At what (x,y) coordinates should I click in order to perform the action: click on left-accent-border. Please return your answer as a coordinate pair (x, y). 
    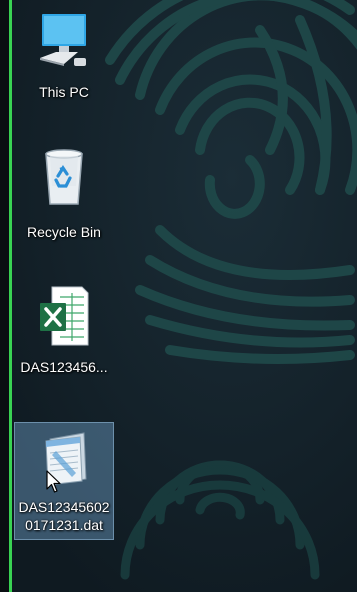
    Looking at the image, I should click on (10, 296).